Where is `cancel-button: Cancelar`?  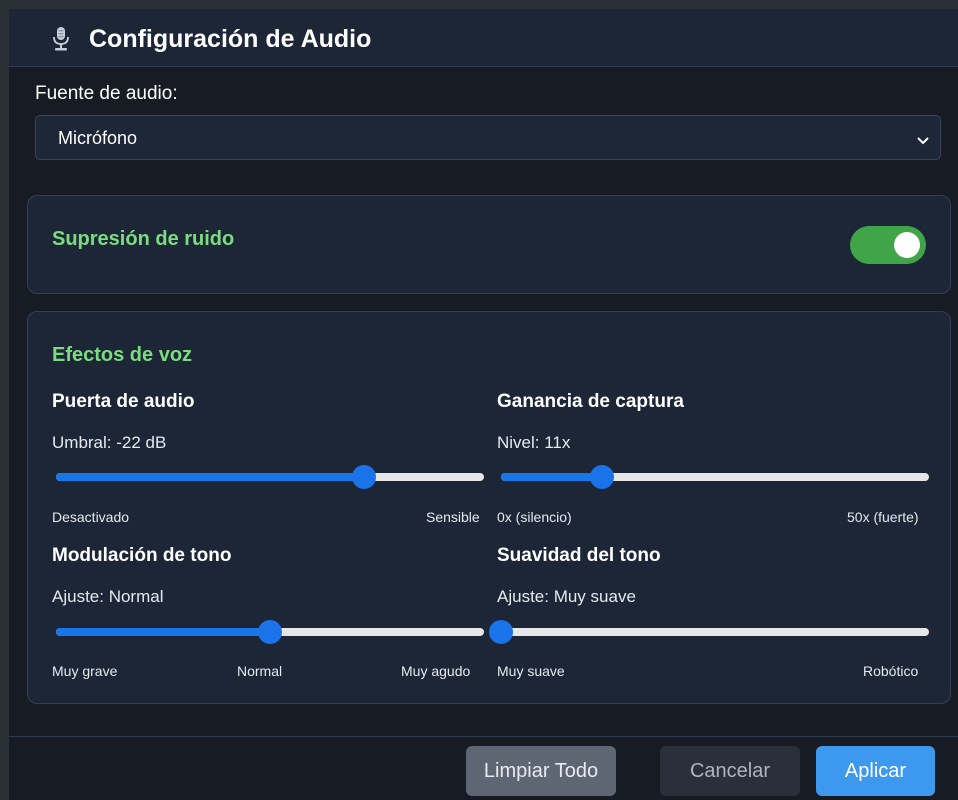 cancel-button: Cancelar is located at coordinates (730, 771).